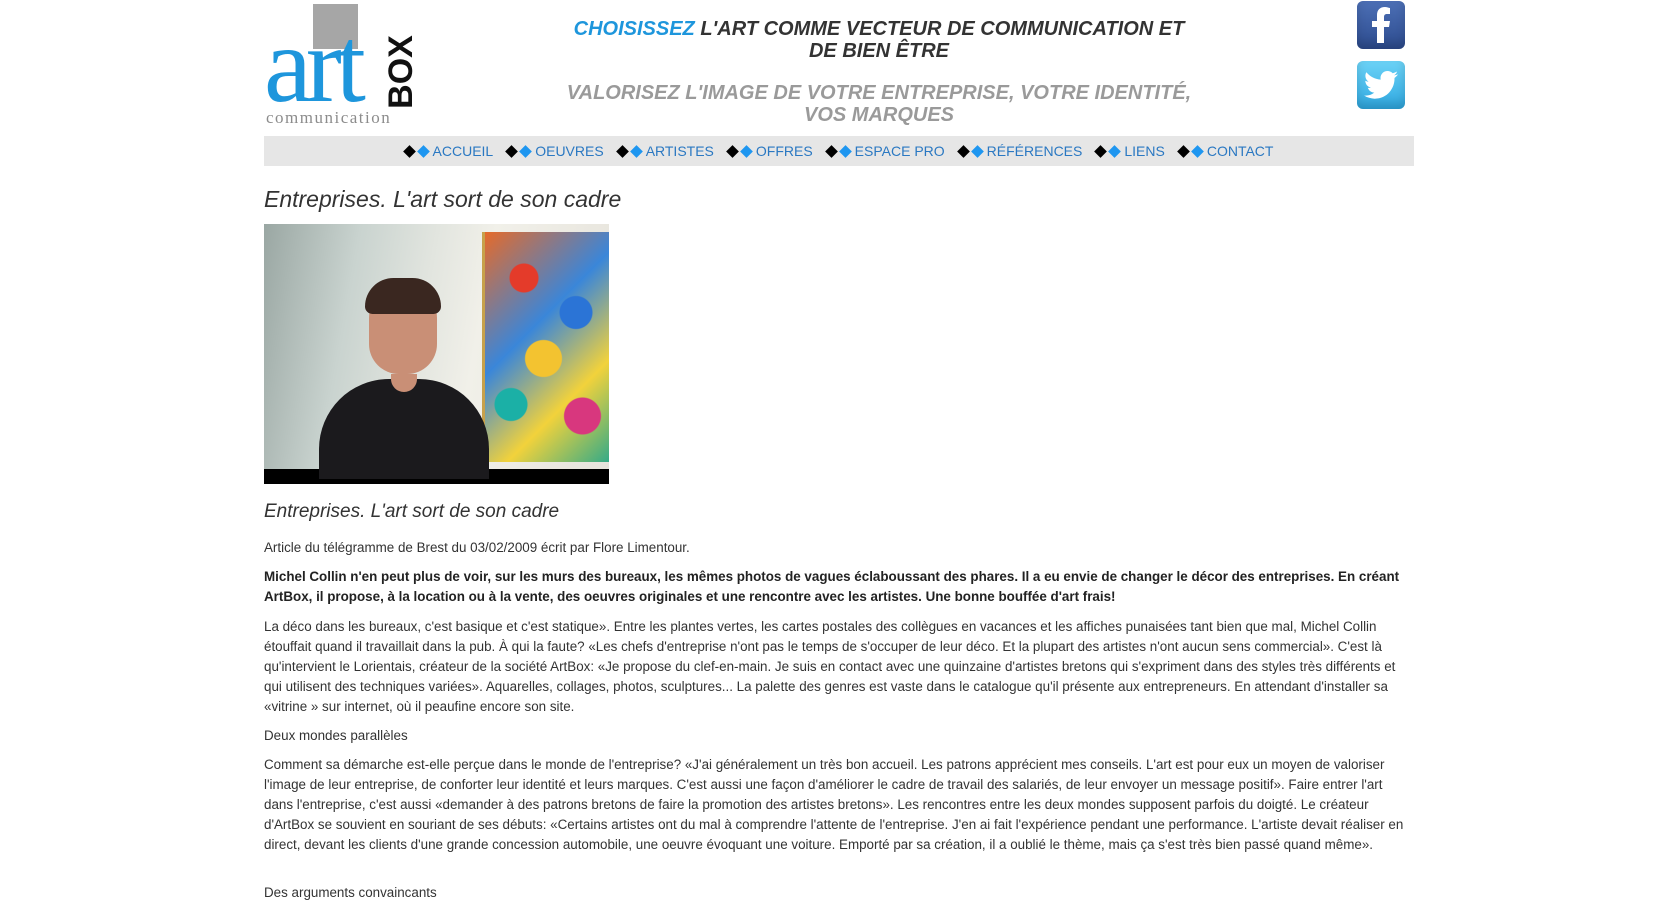 This screenshot has width=1663, height=903. I want to click on nav-item-accueil: ACCUEIL, so click(448, 151).